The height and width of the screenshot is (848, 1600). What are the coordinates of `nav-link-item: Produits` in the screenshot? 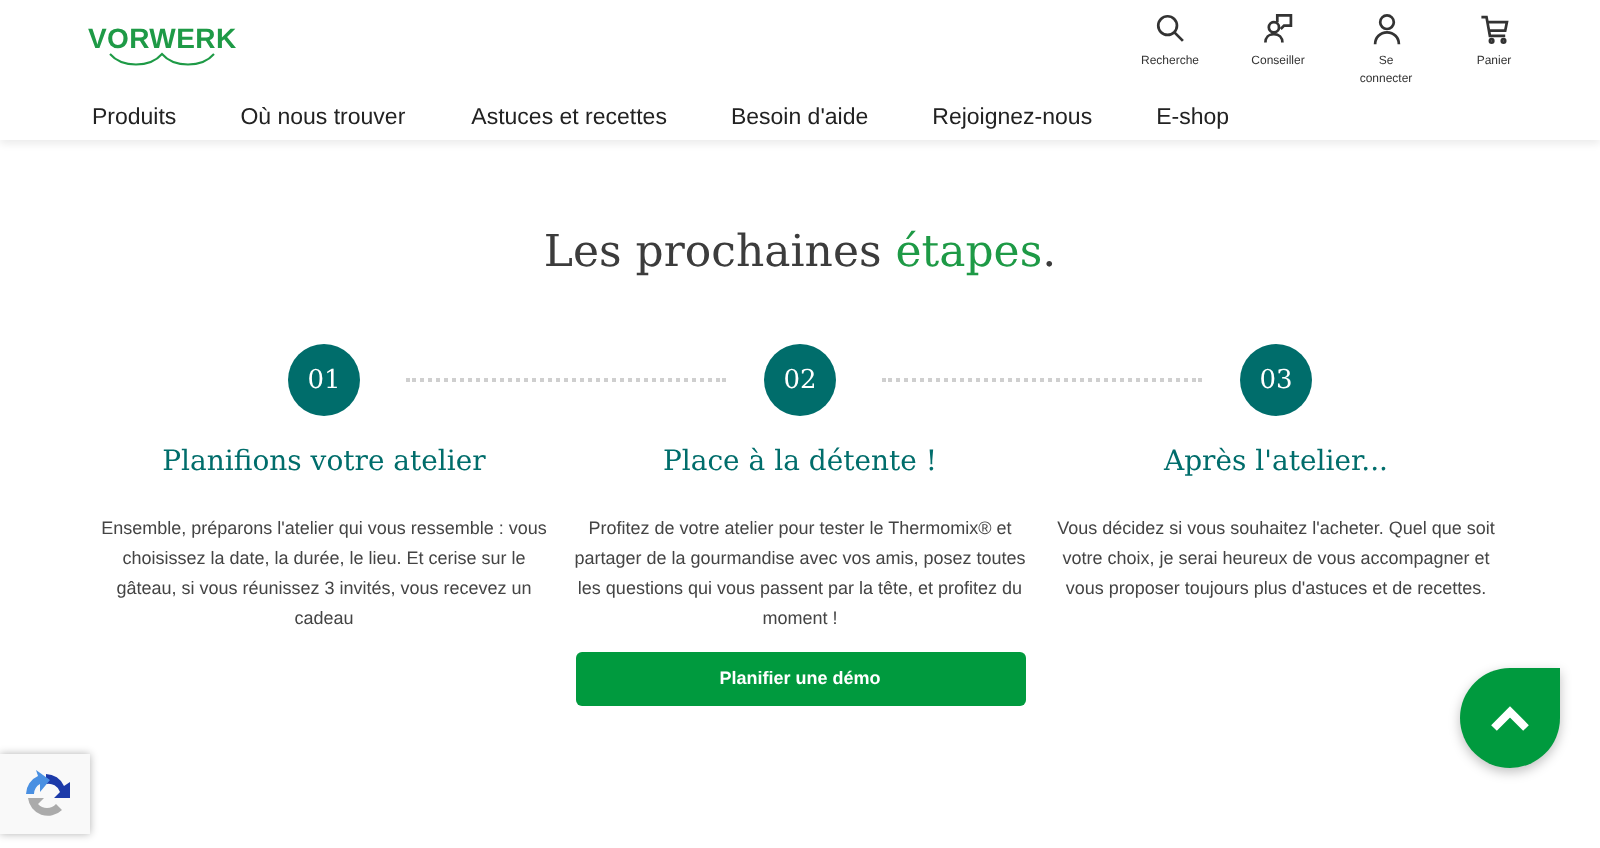 It's located at (134, 119).